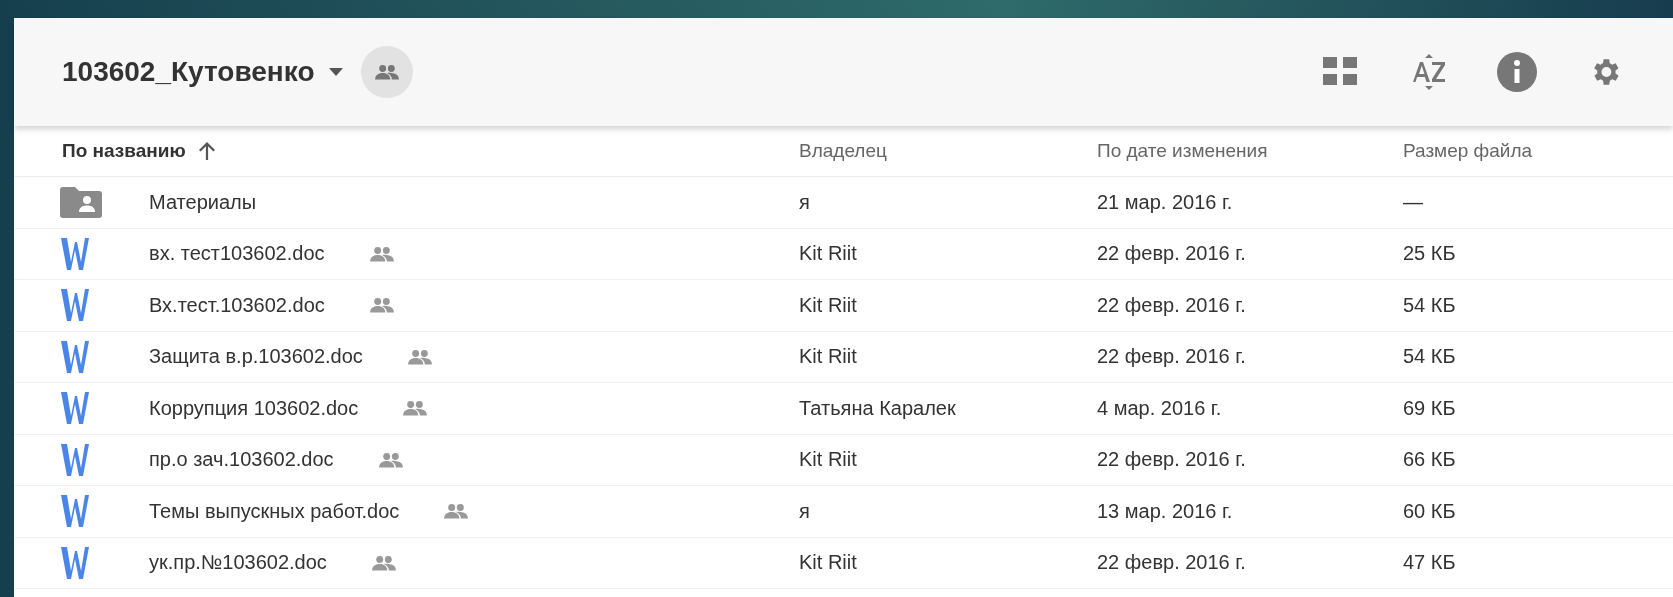 This screenshot has width=1673, height=597. Describe the element at coordinates (406, 151) in the screenshot. I see `column-header: По названию` at that location.